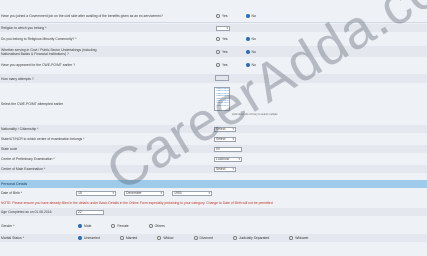  What do you see at coordinates (192, 193) in the screenshot?
I see `dob-year-select: 1993 ▾` at bounding box center [192, 193].